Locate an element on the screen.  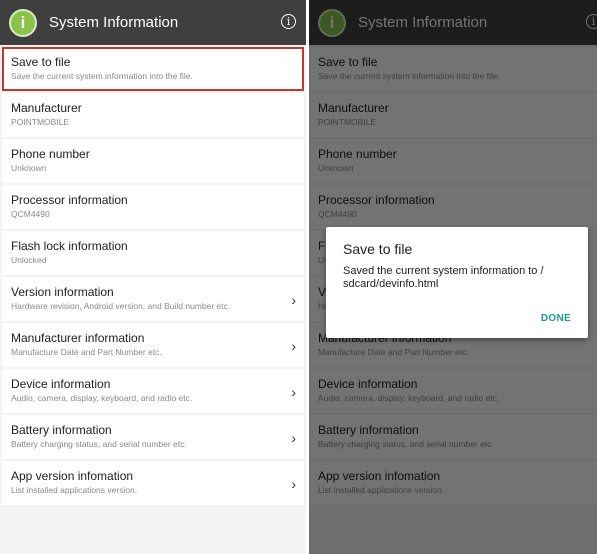
item-subtitle: Unknown is located at coordinates (29, 168).